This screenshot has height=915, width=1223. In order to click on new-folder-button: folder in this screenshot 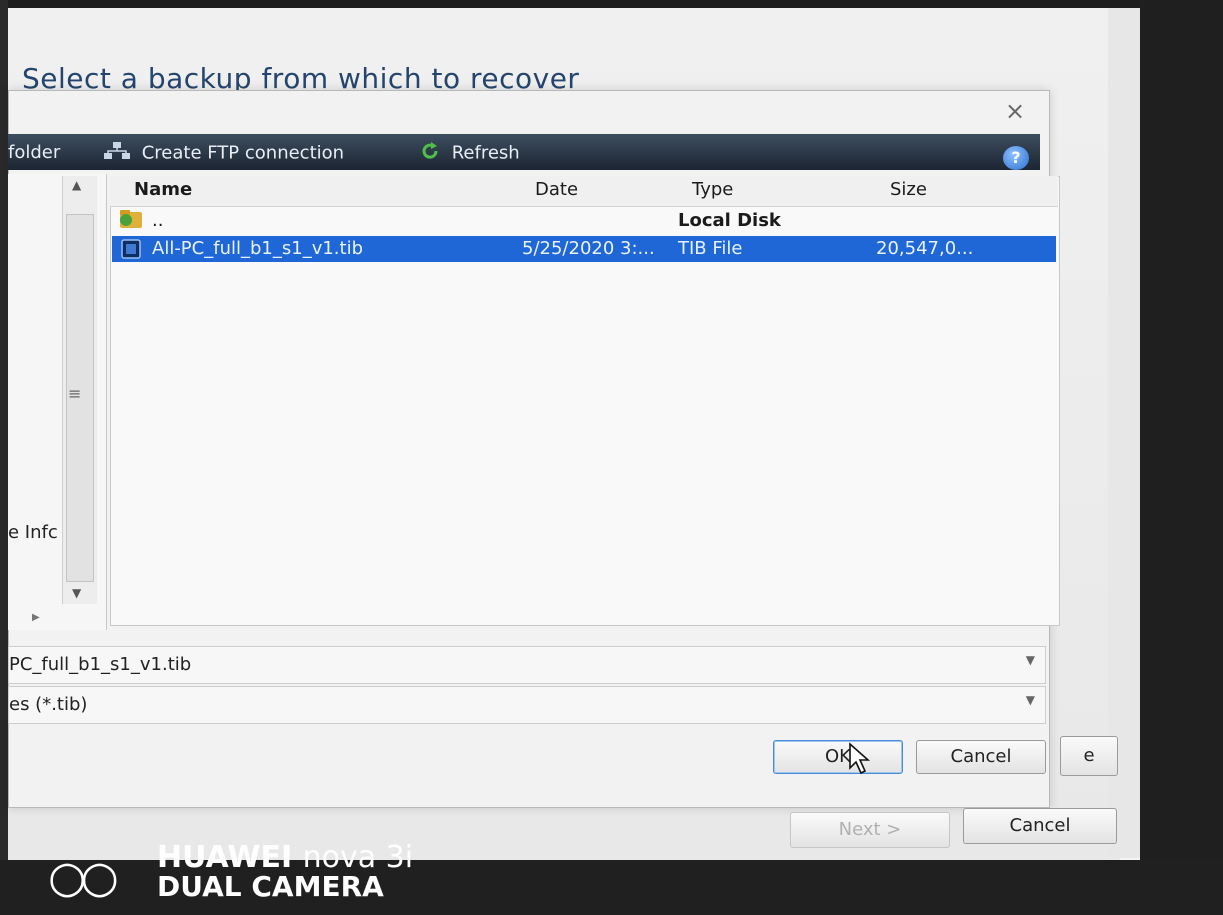, I will do `click(34, 152)`.